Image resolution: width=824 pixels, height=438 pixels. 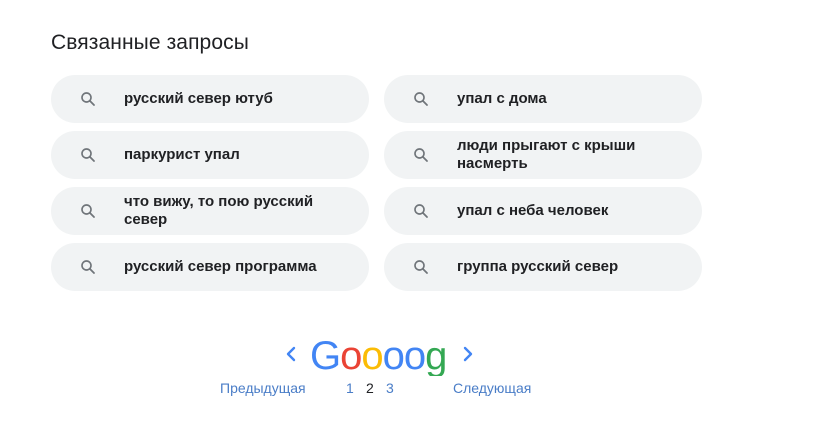 I want to click on google-pager-logo: Goooogle, so click(x=378, y=355).